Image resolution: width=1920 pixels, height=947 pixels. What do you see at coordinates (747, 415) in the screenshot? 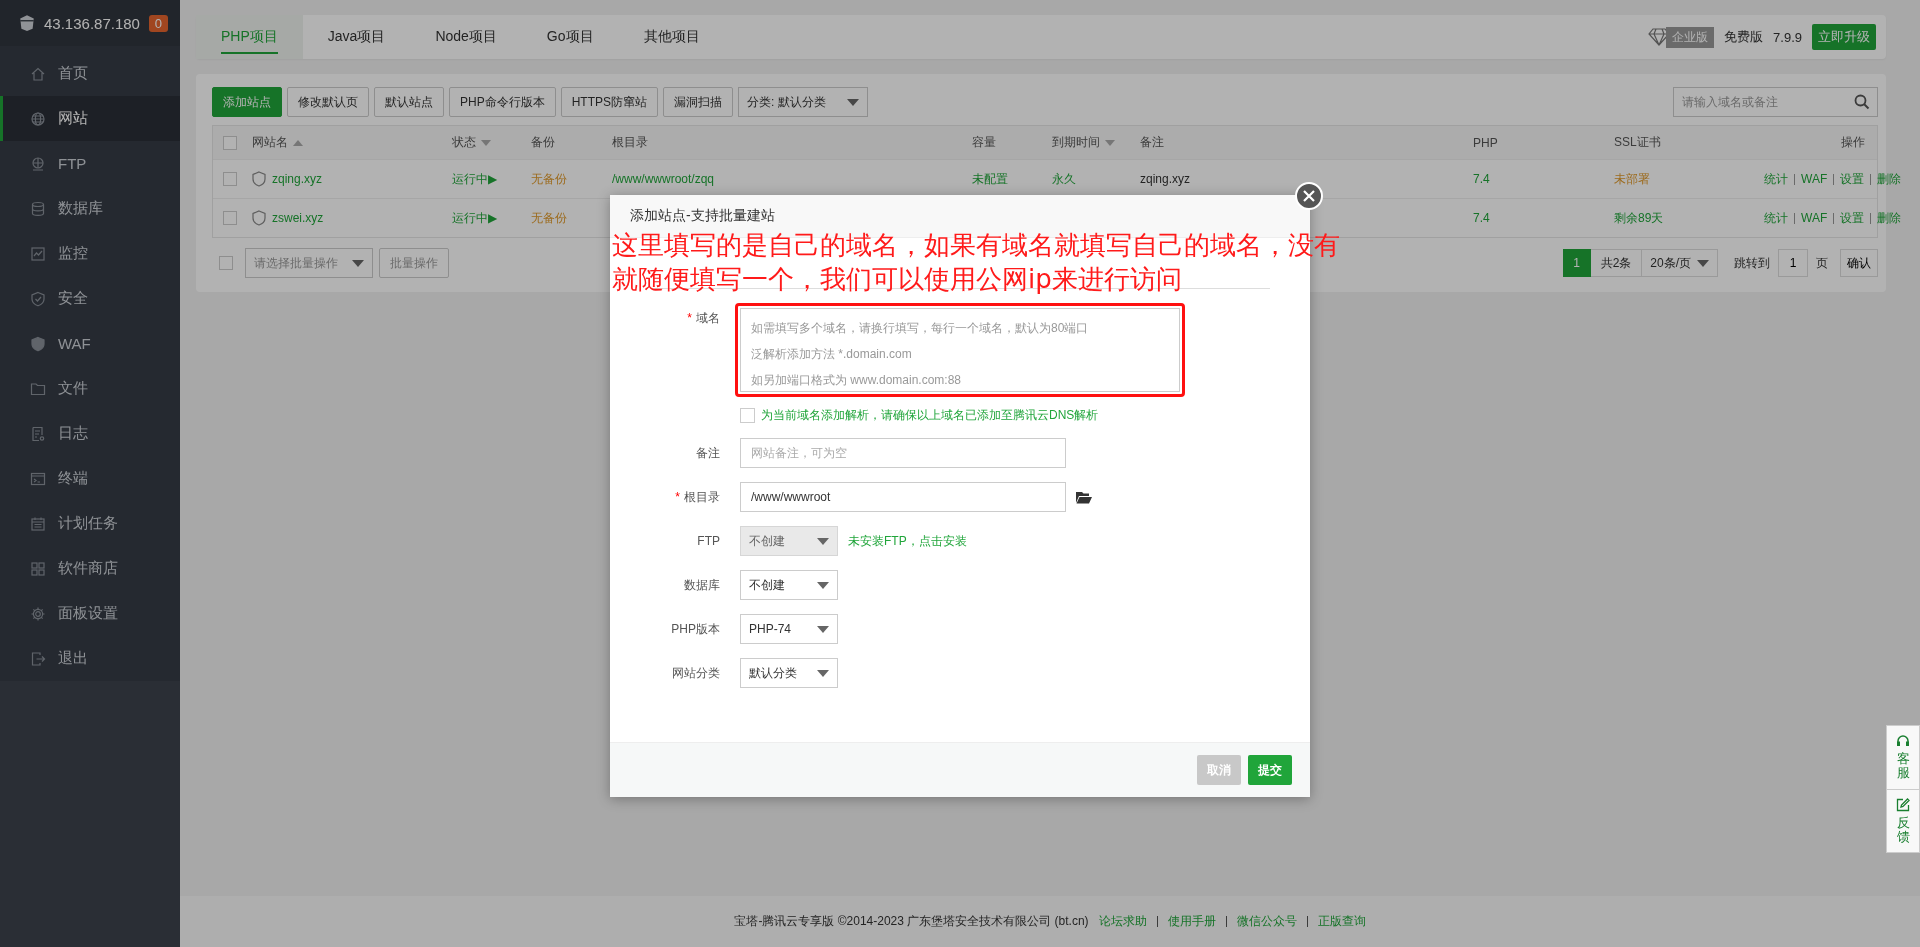
I see `checkbox` at bounding box center [747, 415].